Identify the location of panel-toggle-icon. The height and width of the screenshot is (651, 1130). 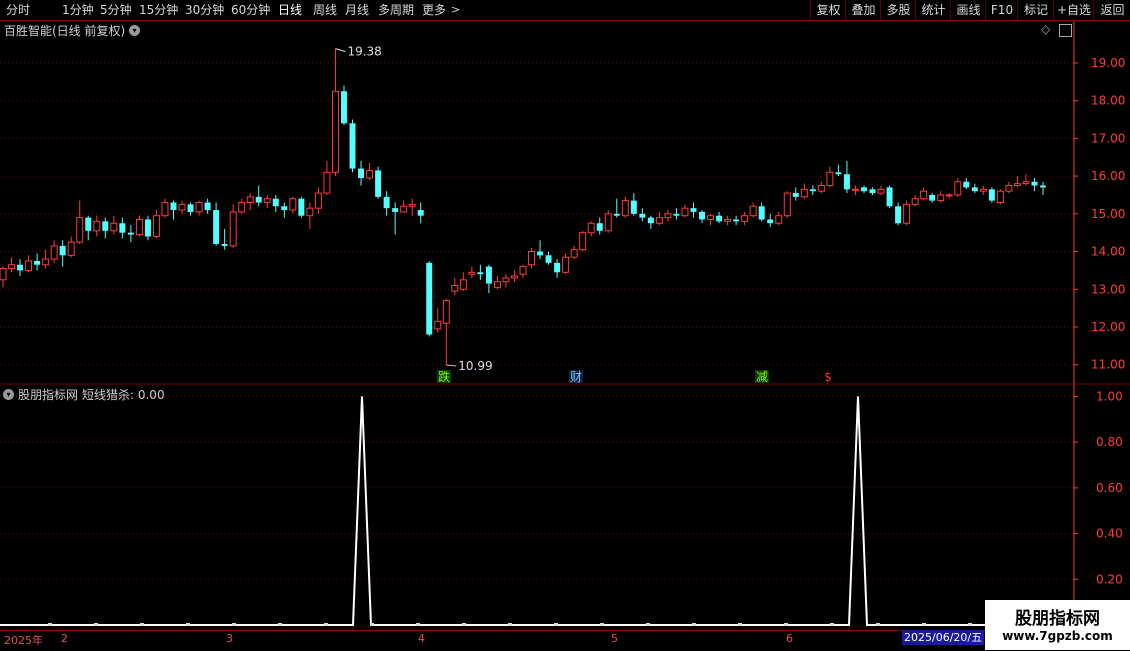
(1065, 30).